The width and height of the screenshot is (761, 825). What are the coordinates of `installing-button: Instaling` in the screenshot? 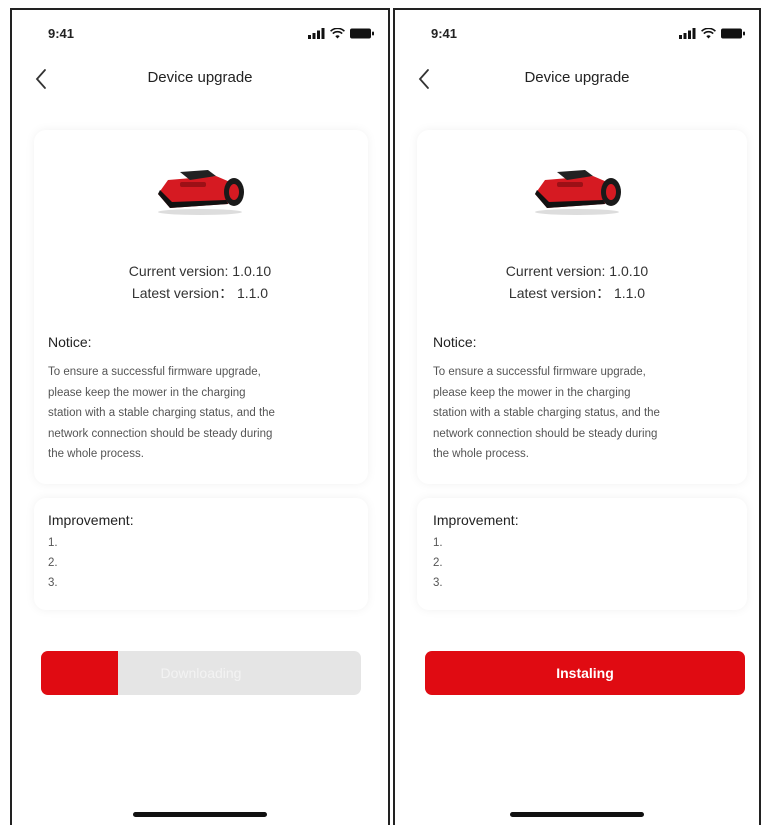 It's located at (585, 673).